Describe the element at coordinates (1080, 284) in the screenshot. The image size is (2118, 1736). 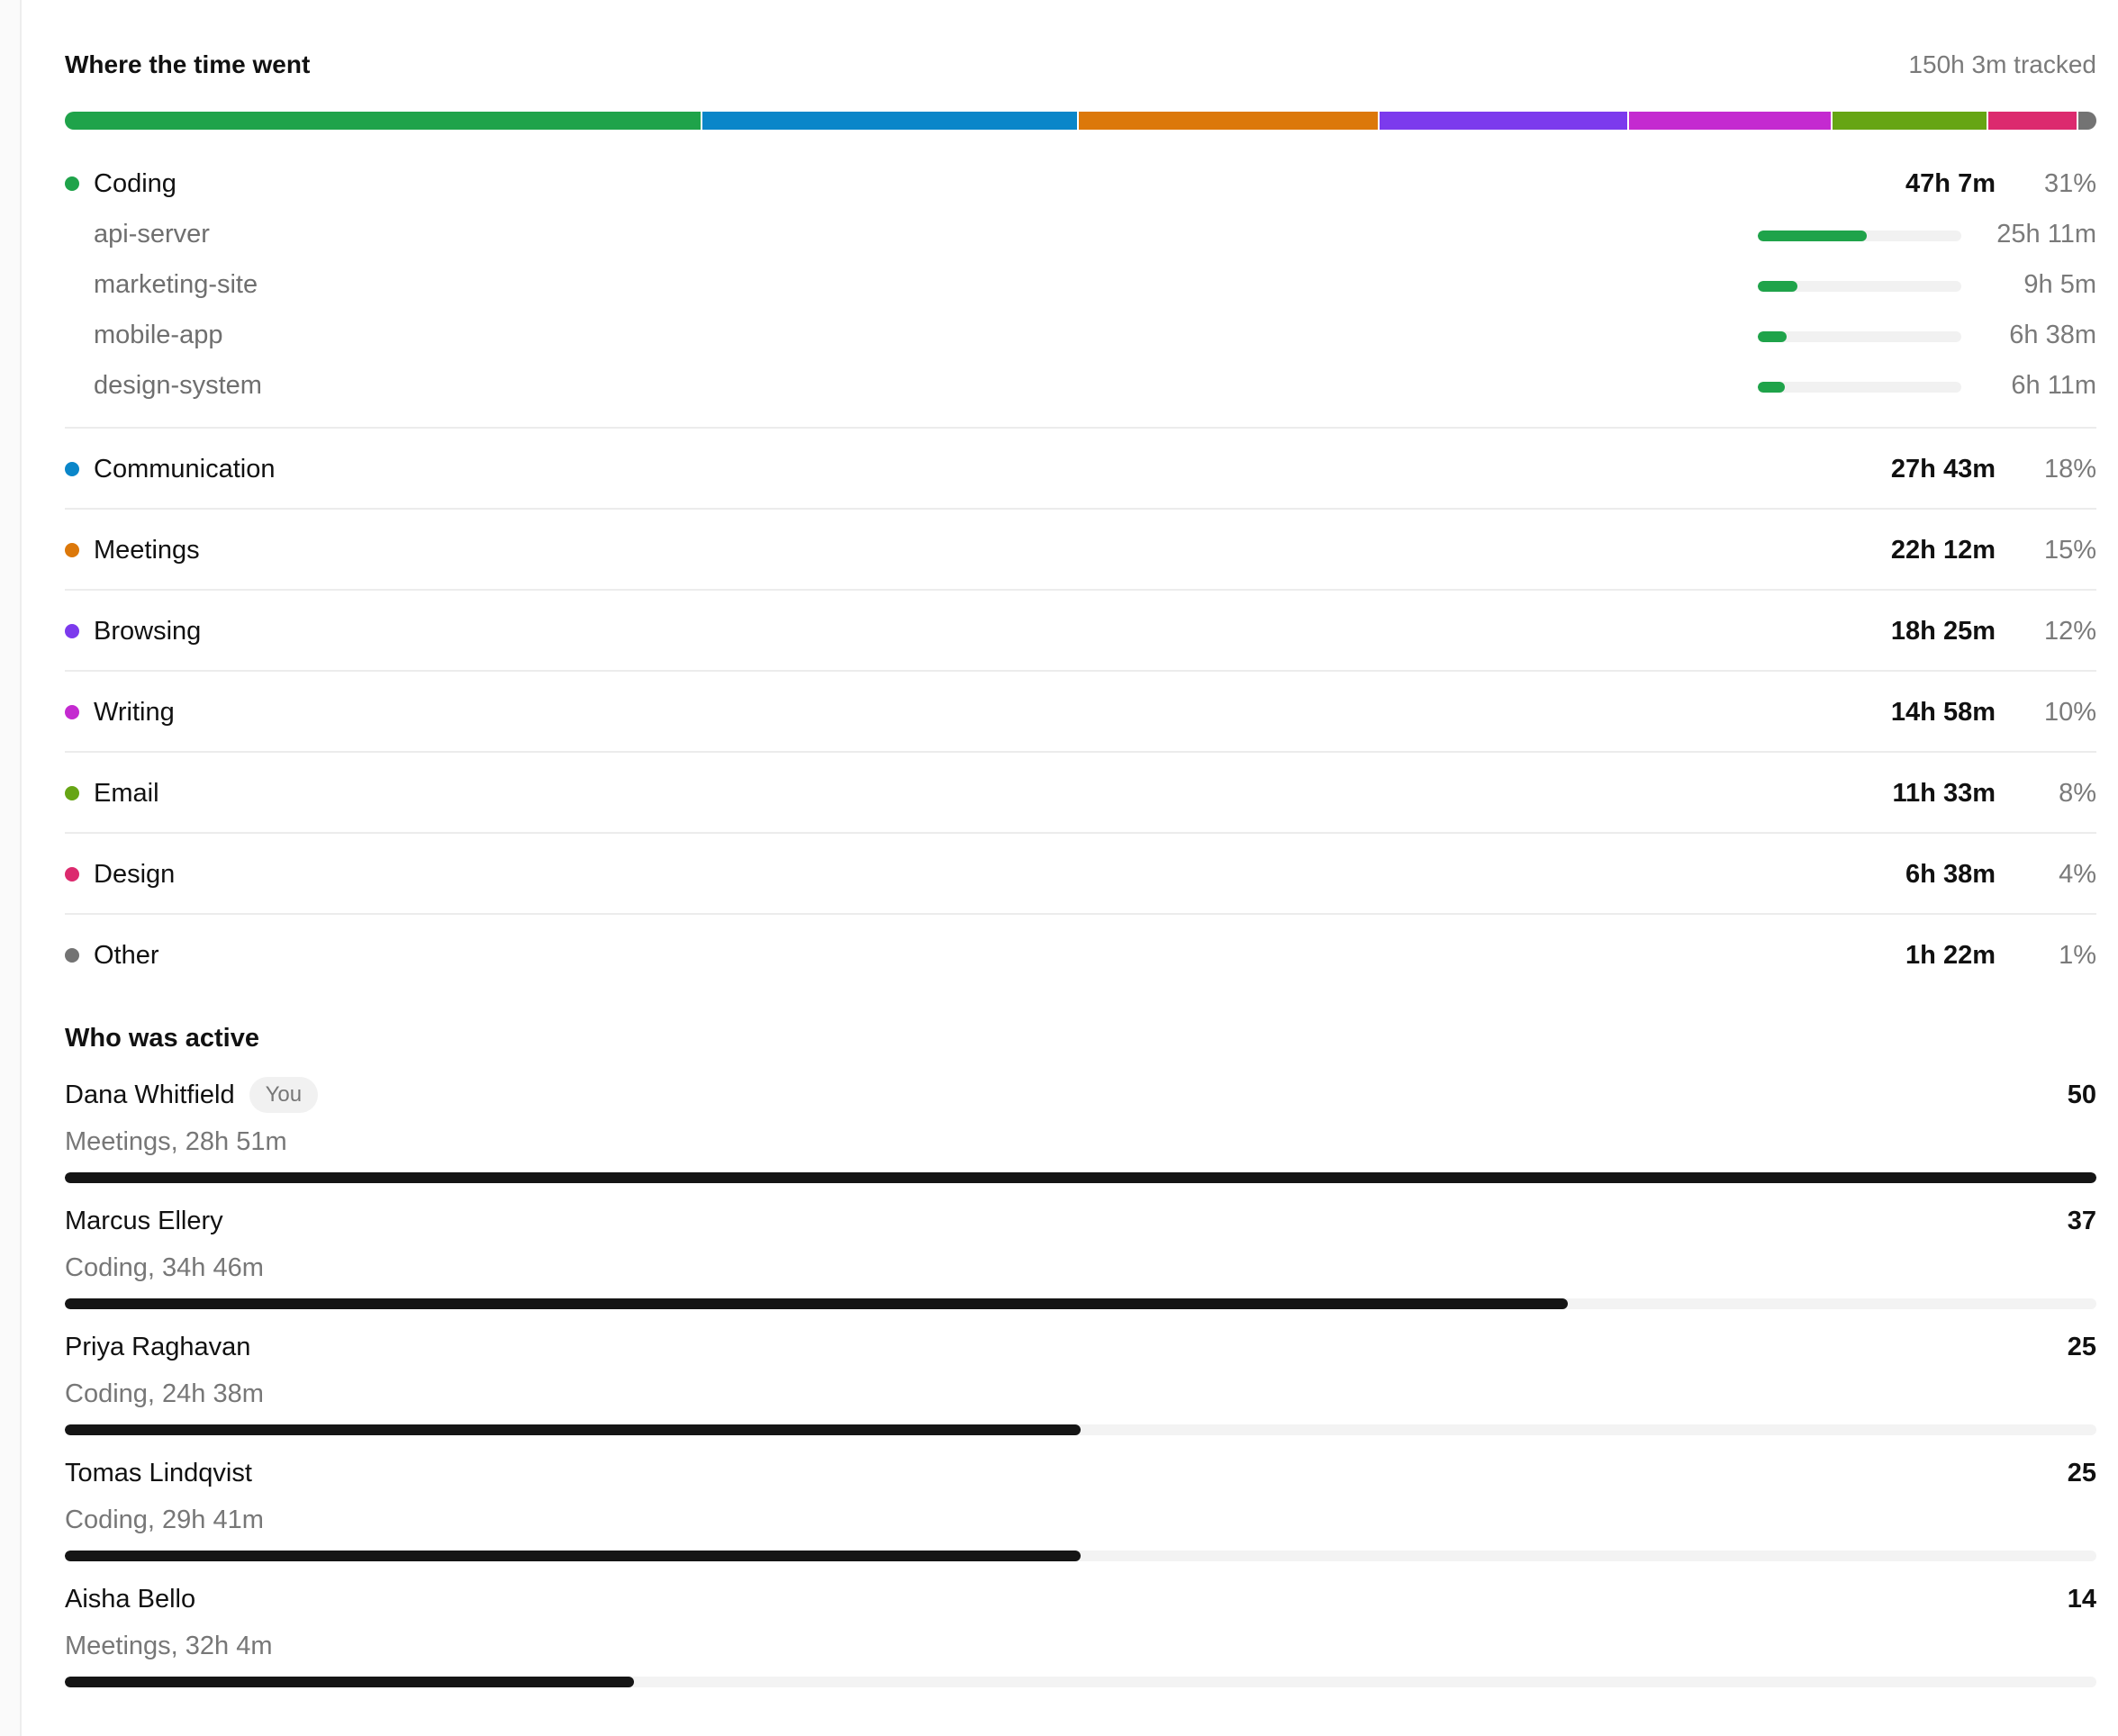
I see `project-row-marketing-site: marketing-site 9h 5m` at that location.